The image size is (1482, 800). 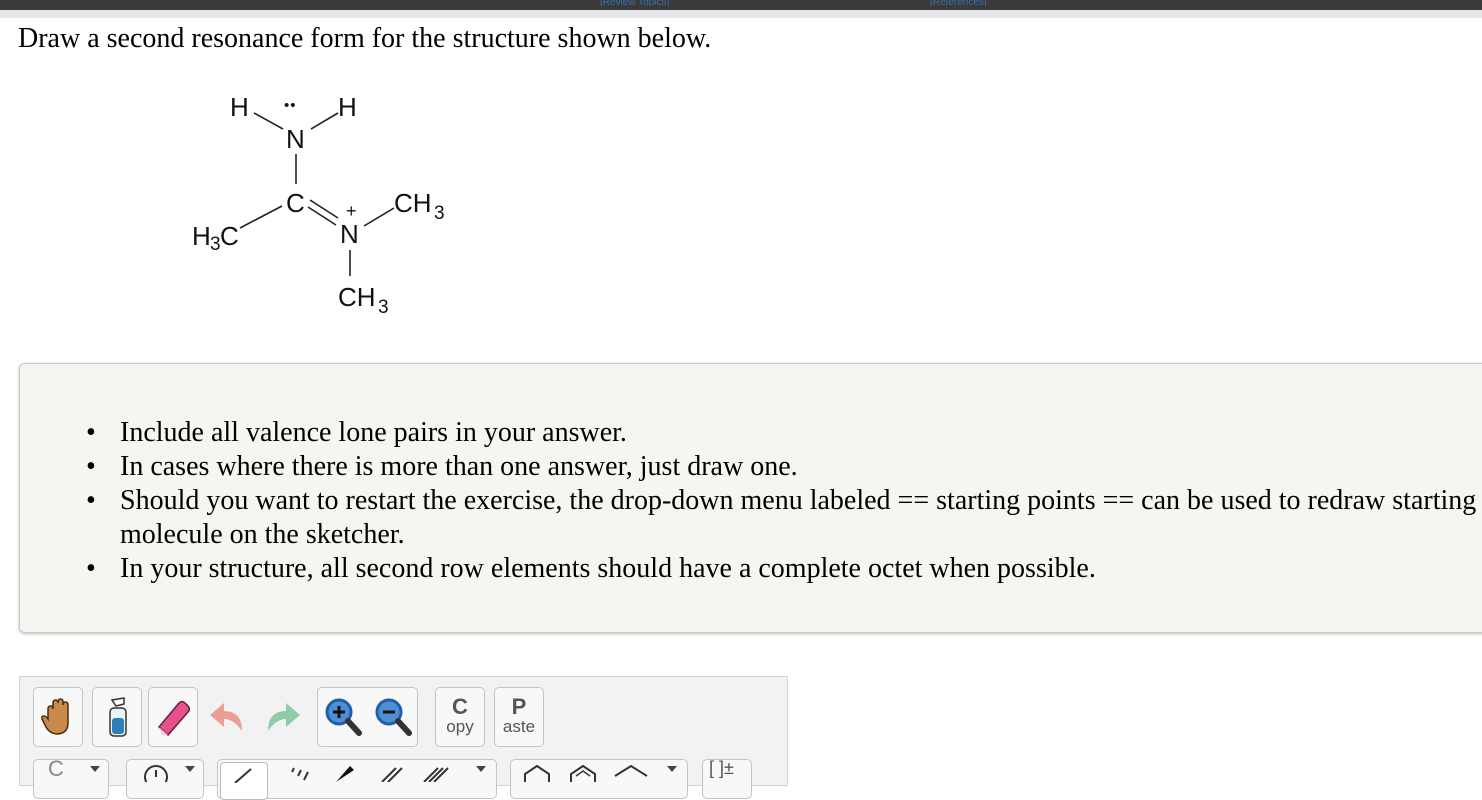 I want to click on copy-button: C opy, so click(x=460, y=717).